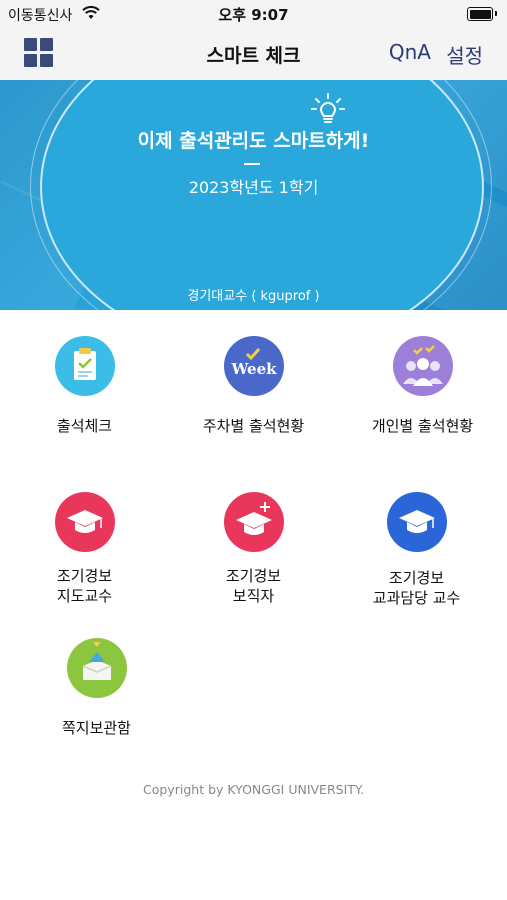 This screenshot has width=507, height=900. I want to click on menu-message-box: 쪽지보관함, so click(96, 688).